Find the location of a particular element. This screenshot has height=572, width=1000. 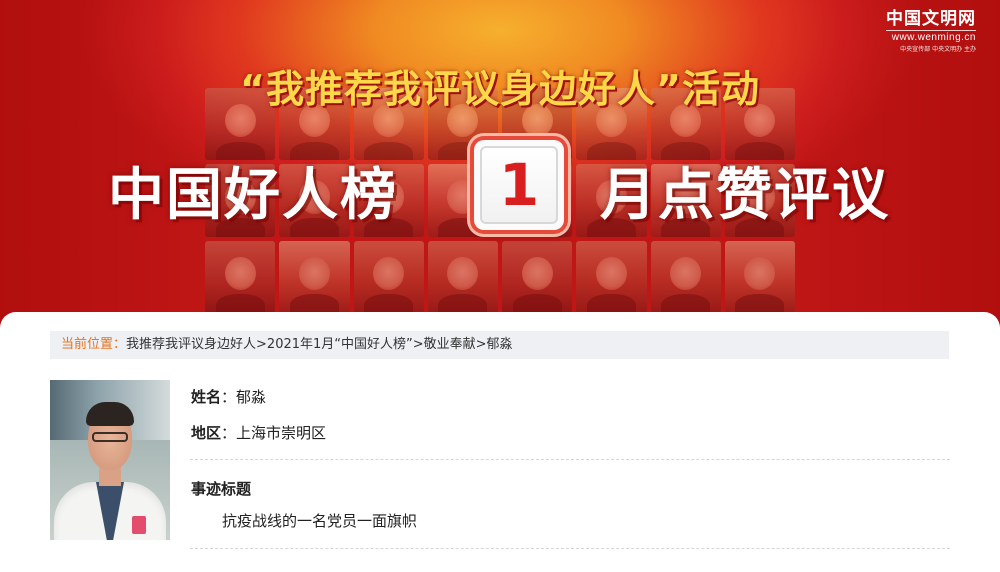

name-row: 姓名：郁淼 is located at coordinates (228, 396).